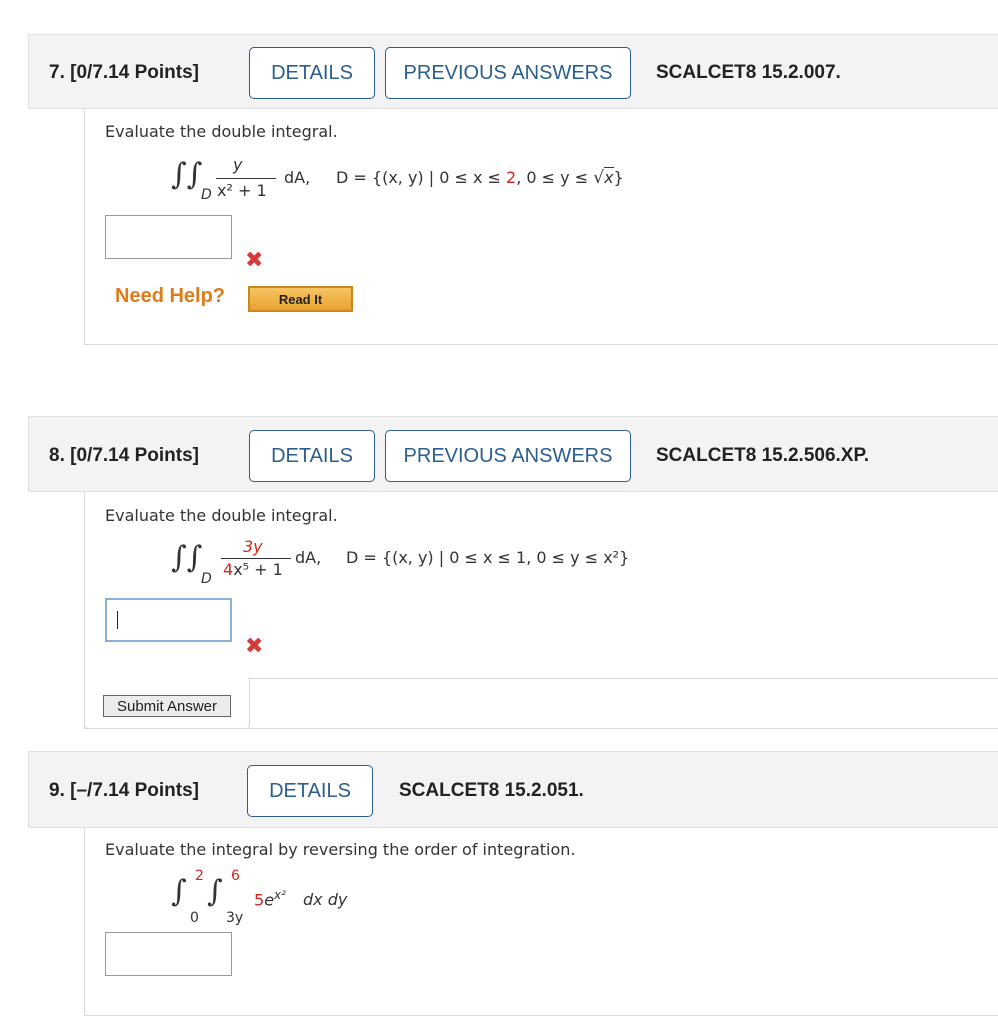 The height and width of the screenshot is (1024, 998). I want to click on question-9-integral: ∫ 2 0 ∫ 6 3y 5ex² dx dy, so click(321, 898).